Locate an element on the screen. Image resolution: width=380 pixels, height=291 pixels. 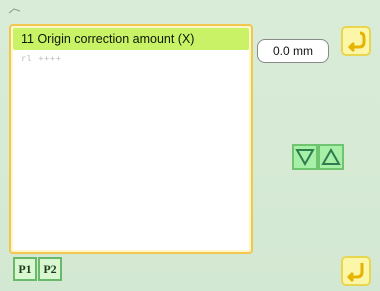
page-1-label: P1 is located at coordinates (25, 268).